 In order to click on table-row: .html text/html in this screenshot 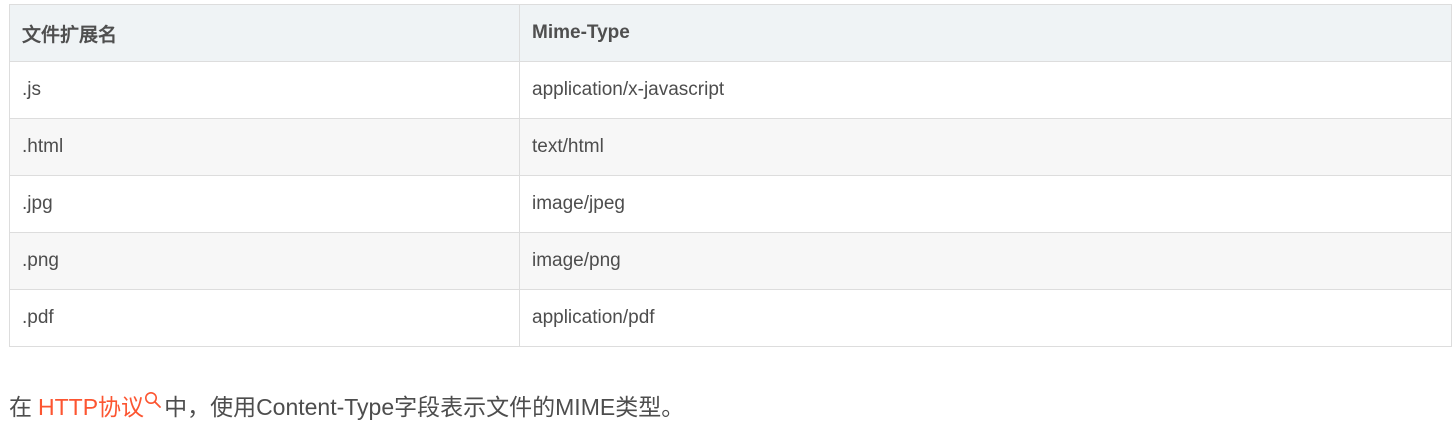, I will do `click(730, 147)`.